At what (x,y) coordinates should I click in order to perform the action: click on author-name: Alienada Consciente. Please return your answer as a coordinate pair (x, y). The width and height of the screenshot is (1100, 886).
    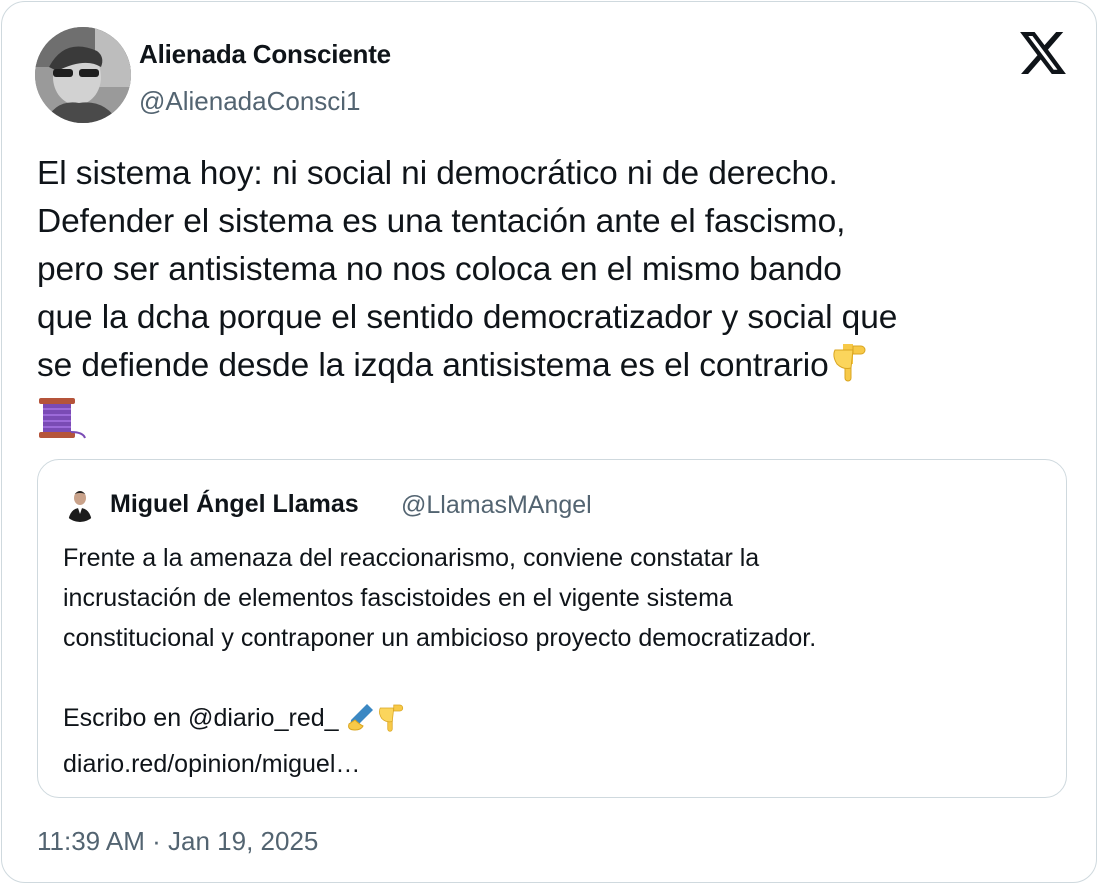
    Looking at the image, I should click on (265, 54).